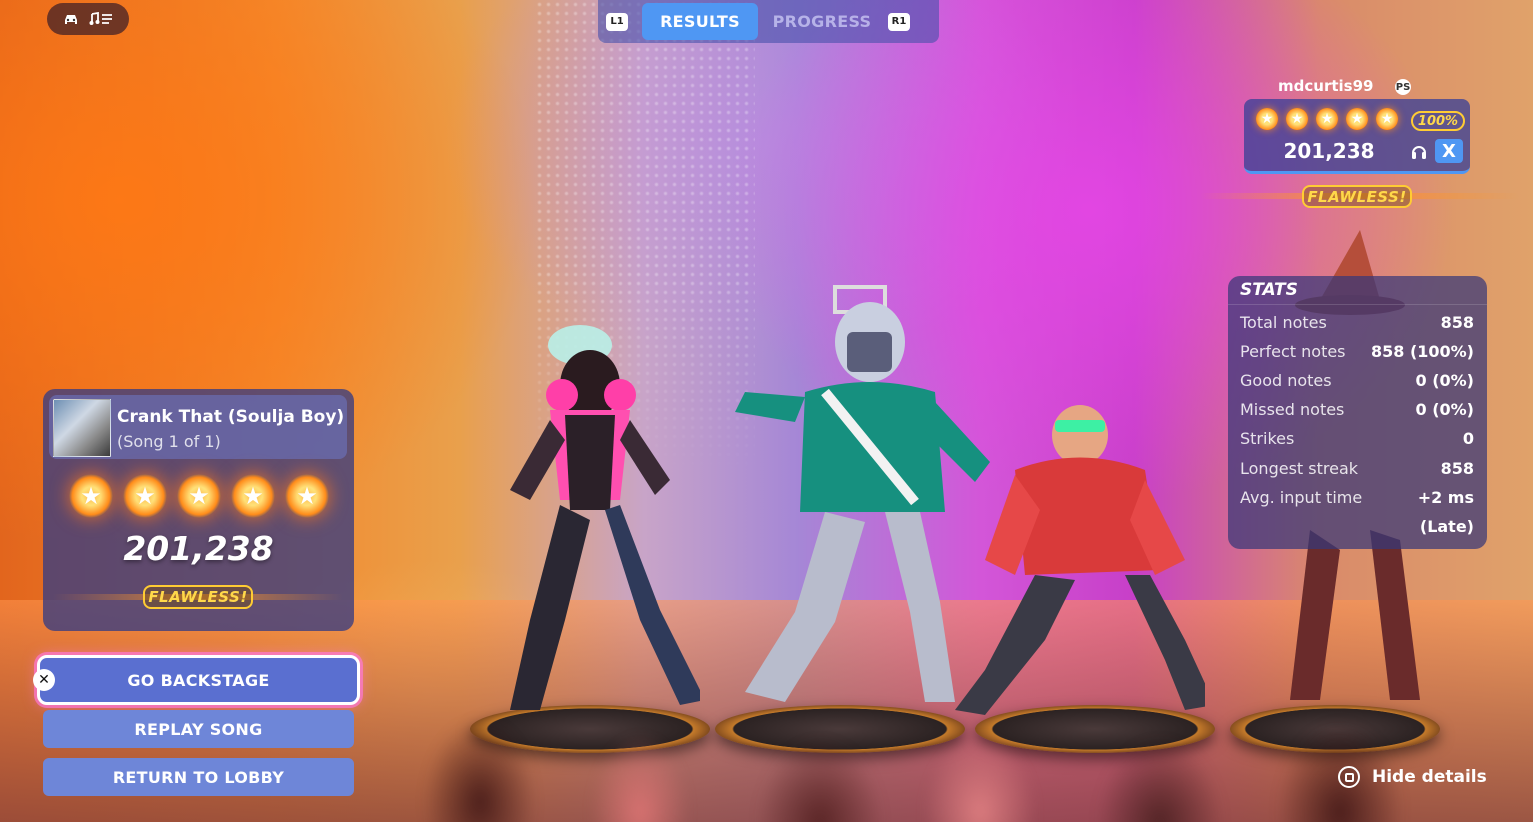 The width and height of the screenshot is (1533, 822). What do you see at coordinates (1403, 87) in the screenshot?
I see `playstation-icon: PS` at bounding box center [1403, 87].